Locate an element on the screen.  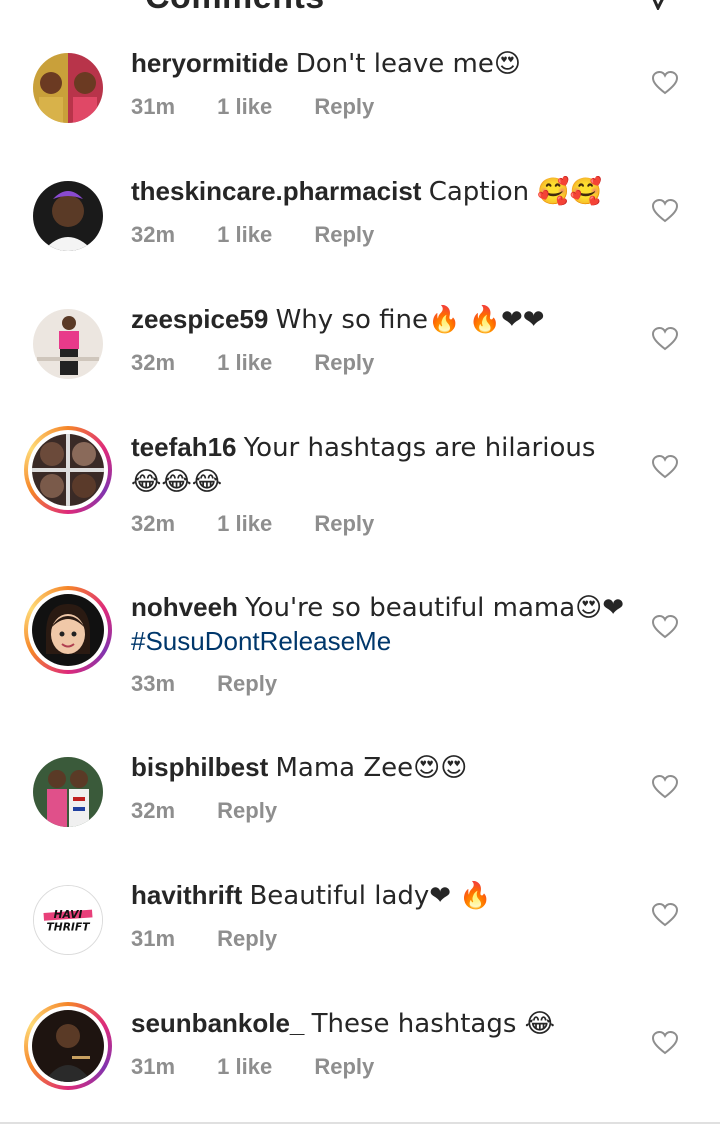
comment-time: 33m is located at coordinates (153, 683).